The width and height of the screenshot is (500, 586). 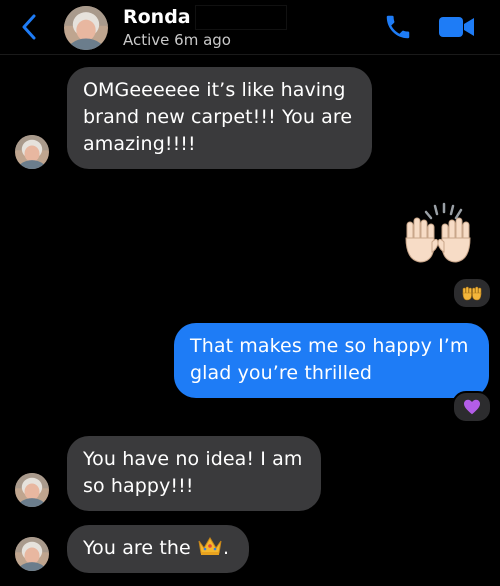 I want to click on contact-name: Ronda, so click(x=157, y=17).